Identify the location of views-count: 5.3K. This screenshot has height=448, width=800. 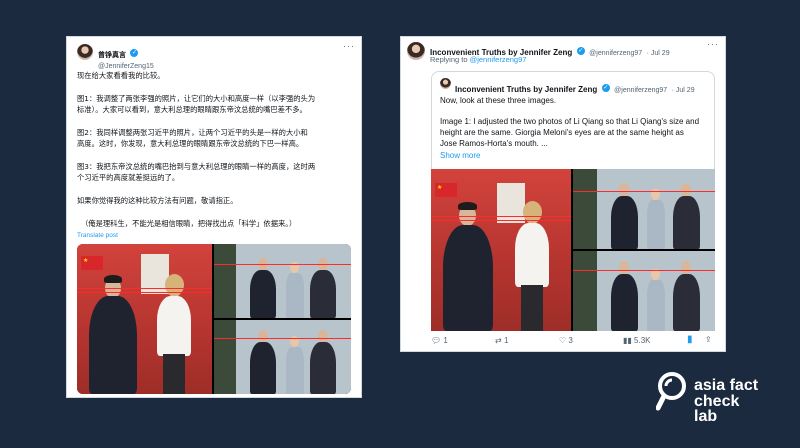
(642, 340).